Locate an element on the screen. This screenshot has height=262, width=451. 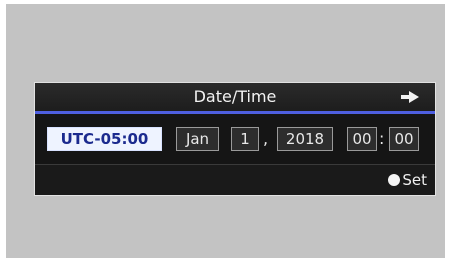
minute-field: 00 is located at coordinates (404, 139).